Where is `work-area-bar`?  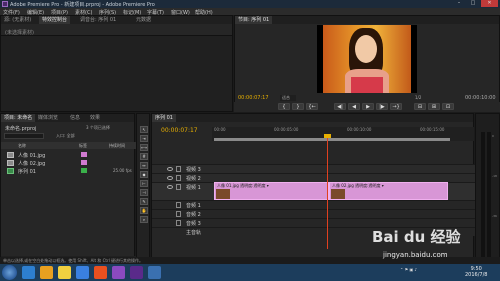 work-area-bar is located at coordinates (332, 139).